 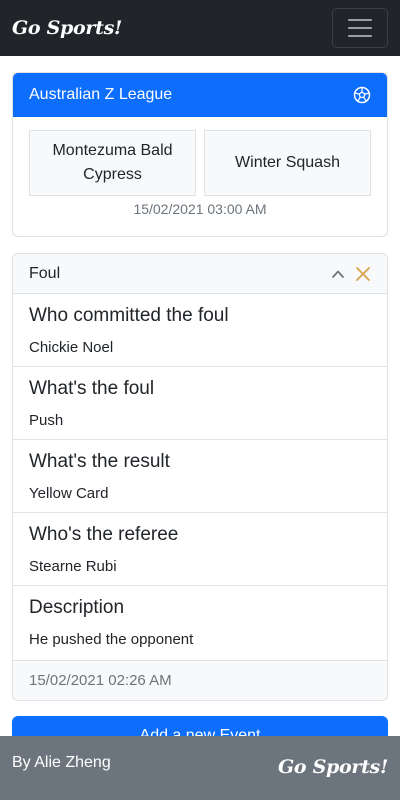 What do you see at coordinates (351, 274) in the screenshot?
I see `event-header-actions` at bounding box center [351, 274].